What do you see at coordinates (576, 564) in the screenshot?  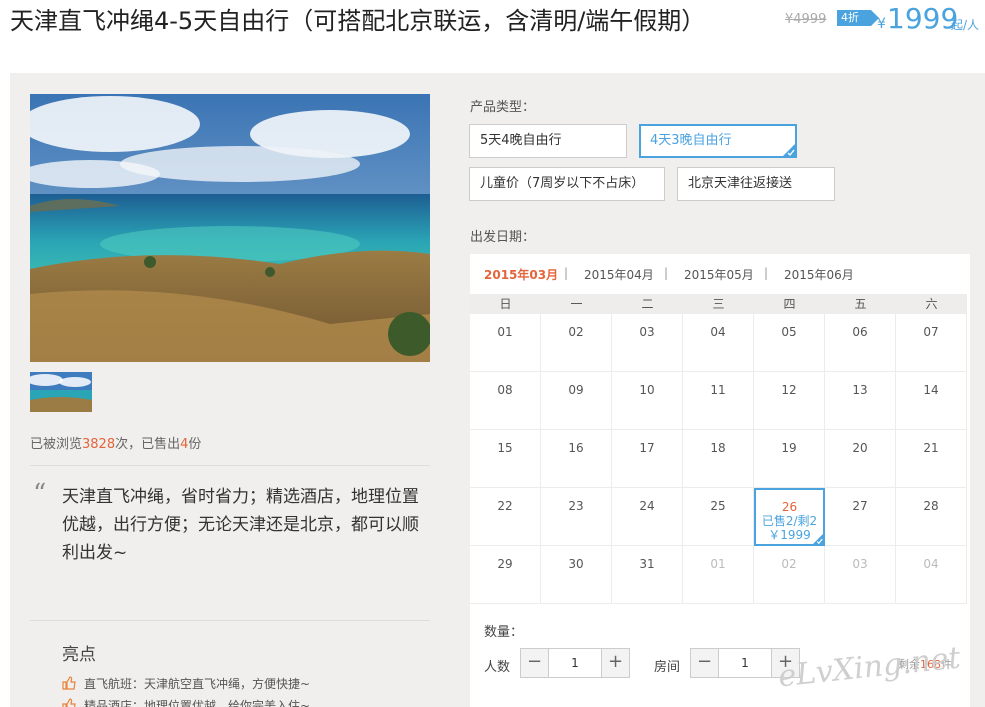 I see `day-number: 30` at bounding box center [576, 564].